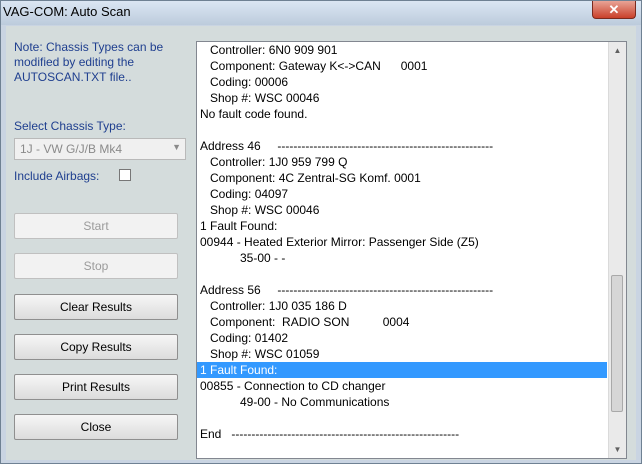 This screenshot has height=464, width=642. What do you see at coordinates (402, 82) in the screenshot?
I see `result-line: Coding: 00006` at bounding box center [402, 82].